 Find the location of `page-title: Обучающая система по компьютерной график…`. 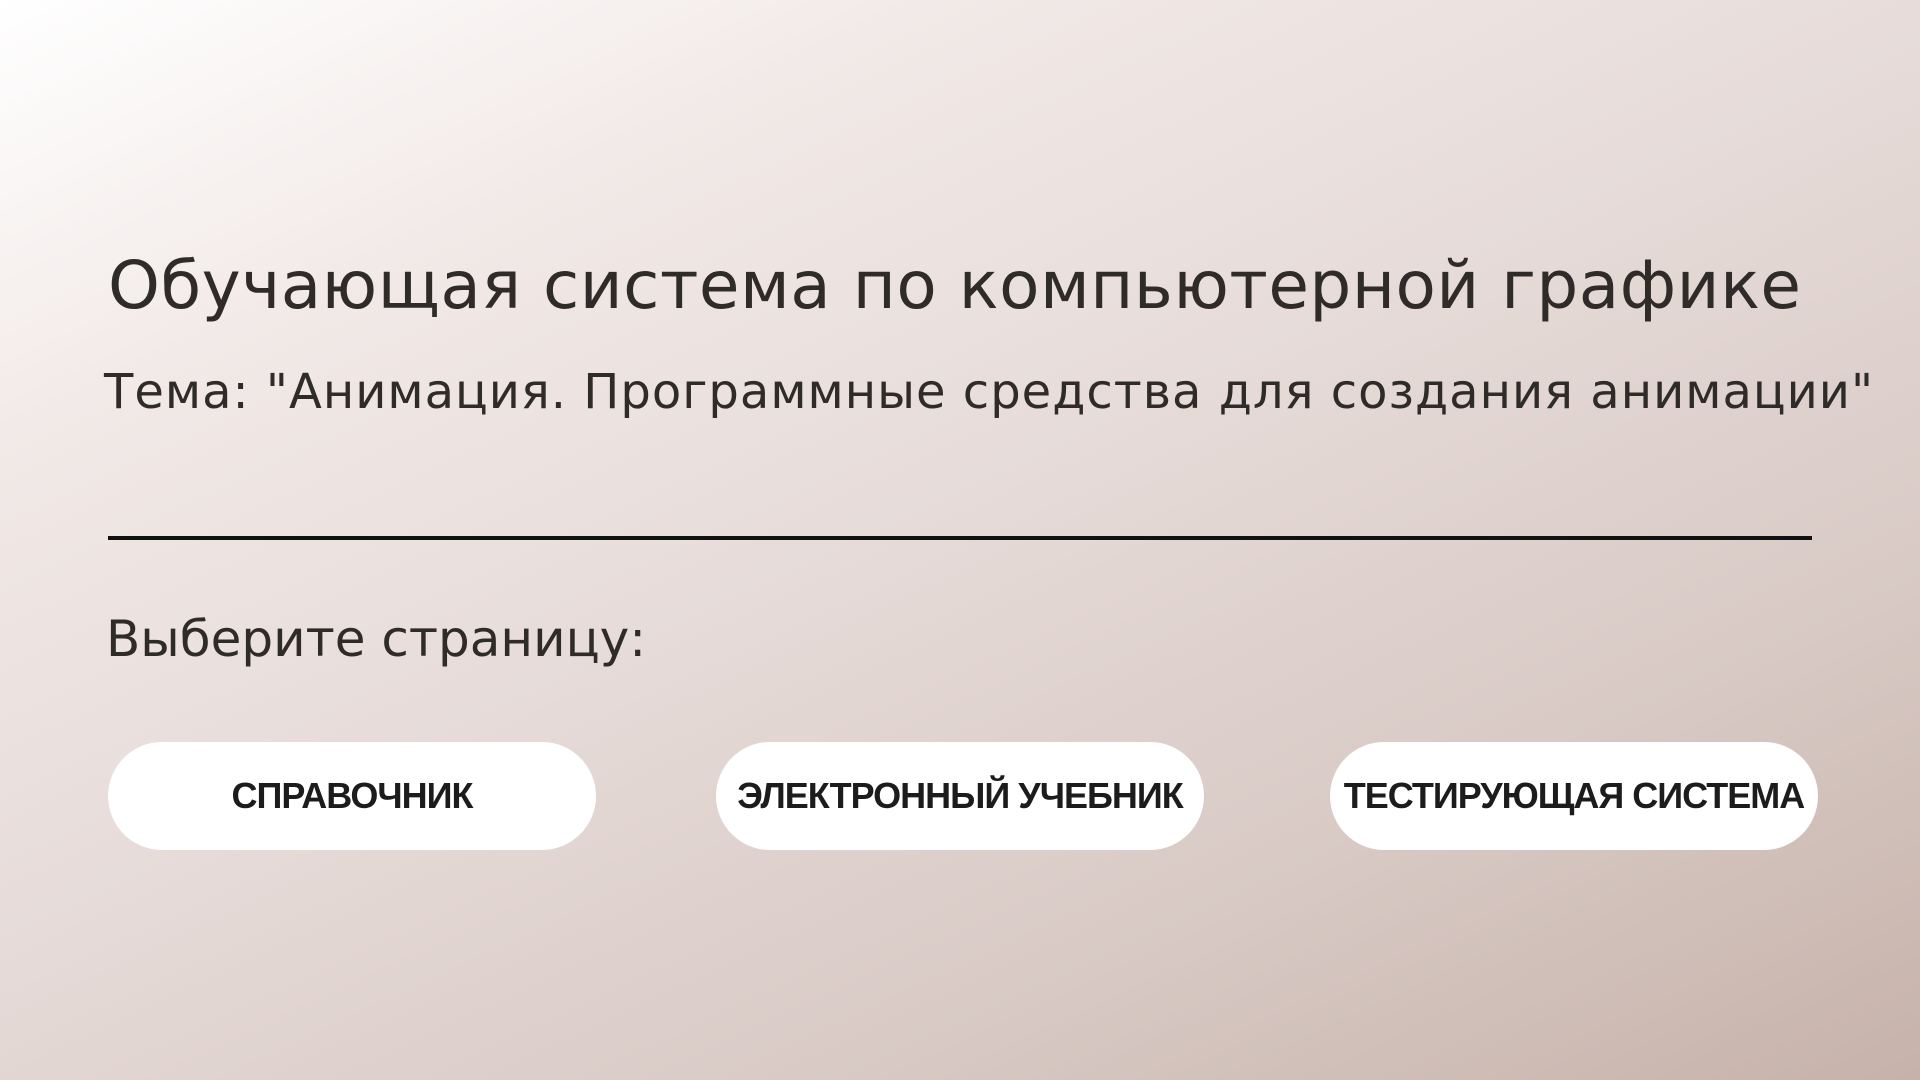

page-title: Обучающая система по компьютерной график… is located at coordinates (955, 285).